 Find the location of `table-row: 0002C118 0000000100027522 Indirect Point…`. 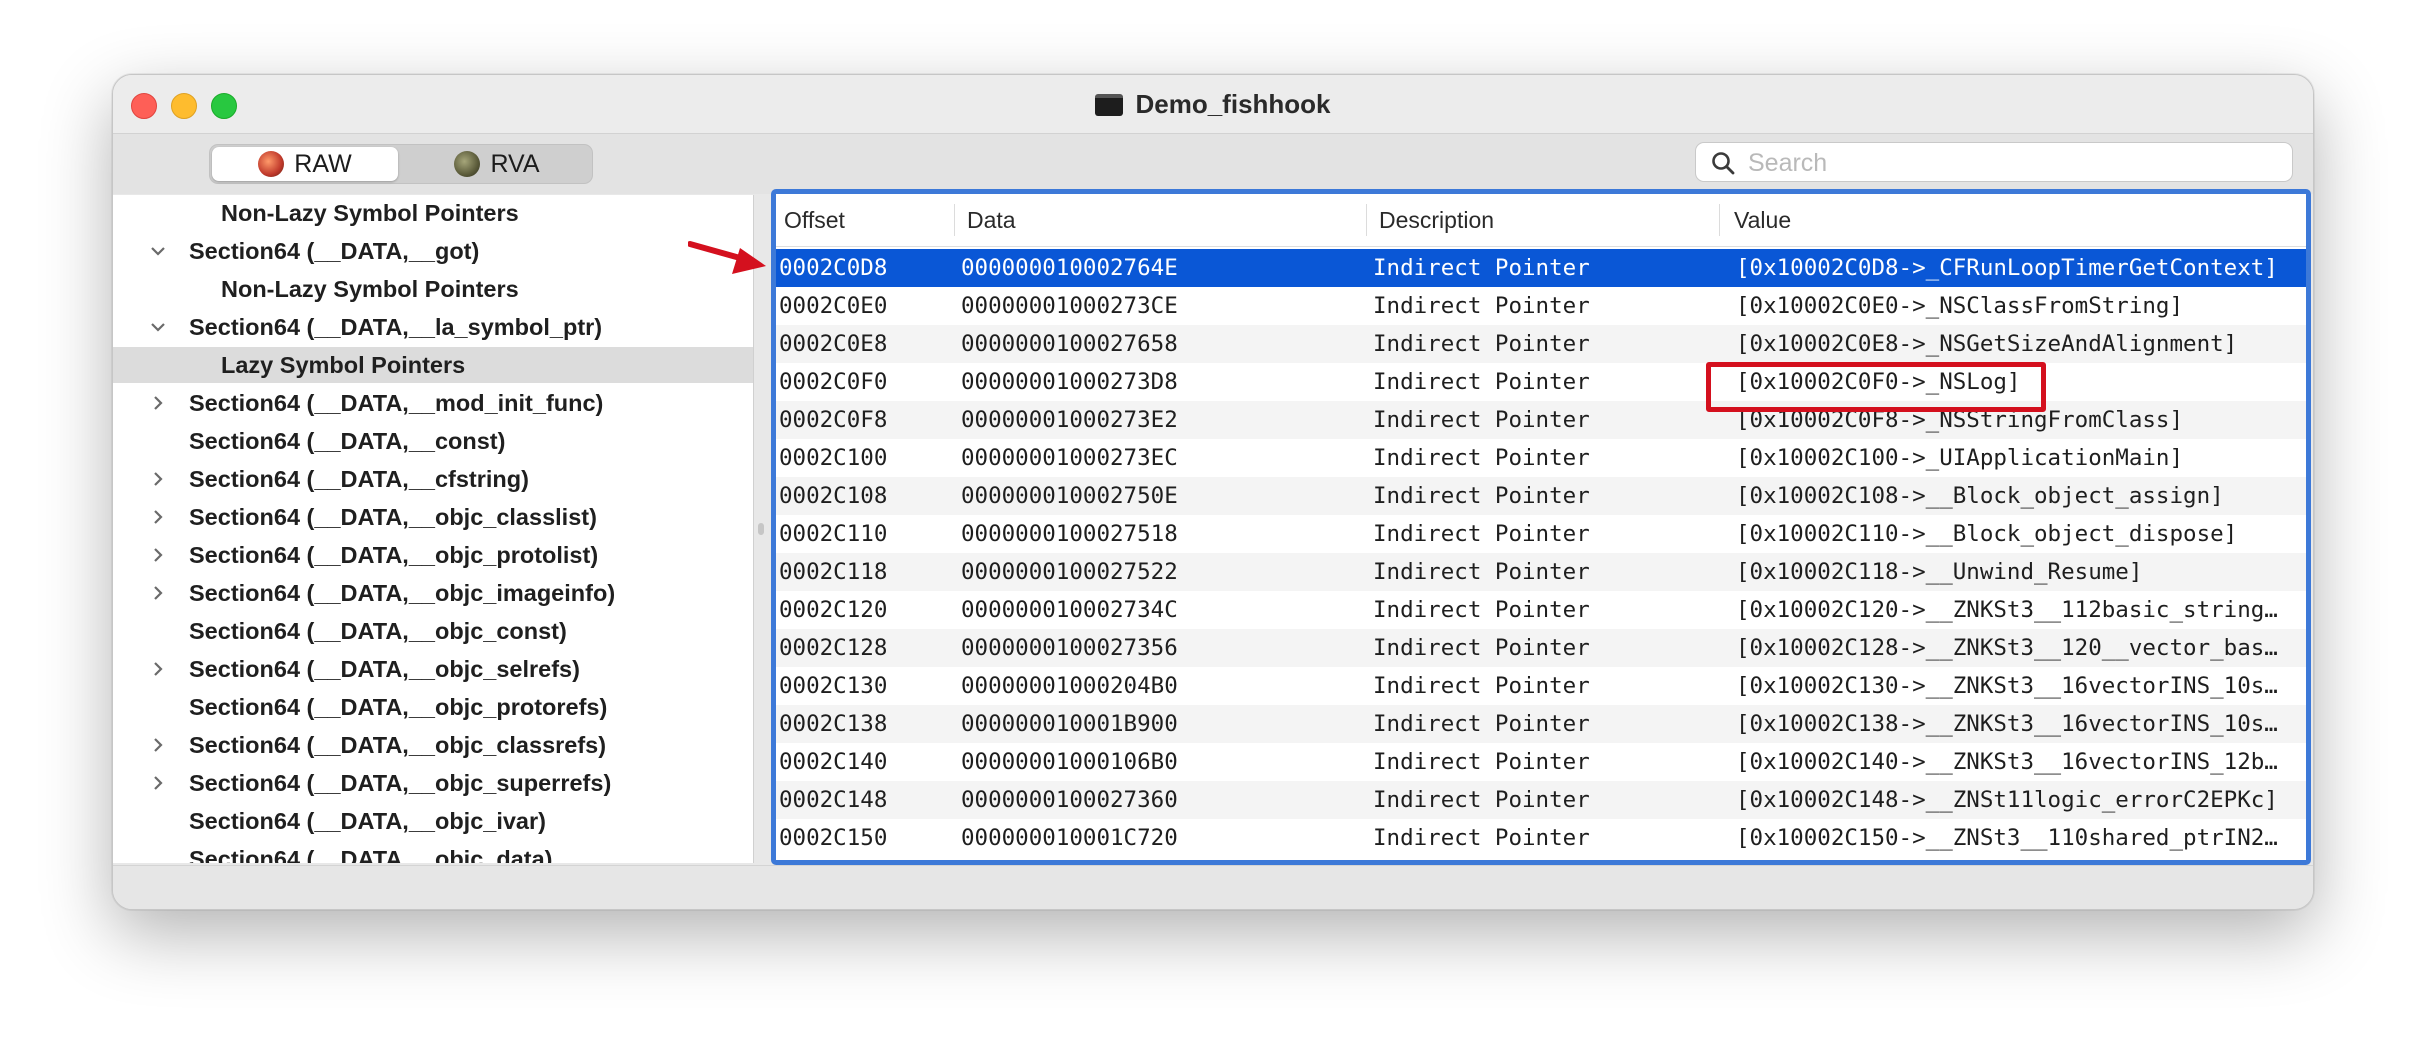

table-row: 0002C118 0000000100027522 Indirect Point… is located at coordinates (1541, 572).